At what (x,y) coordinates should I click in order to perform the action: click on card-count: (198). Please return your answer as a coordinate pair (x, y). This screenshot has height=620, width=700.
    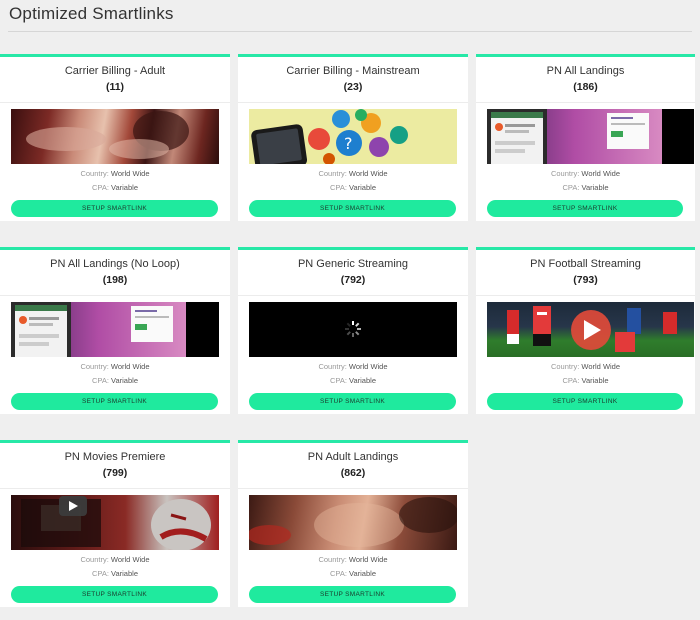
    Looking at the image, I should click on (115, 280).